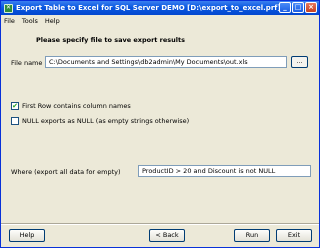  I want to click on help-button: Help, so click(27, 235).